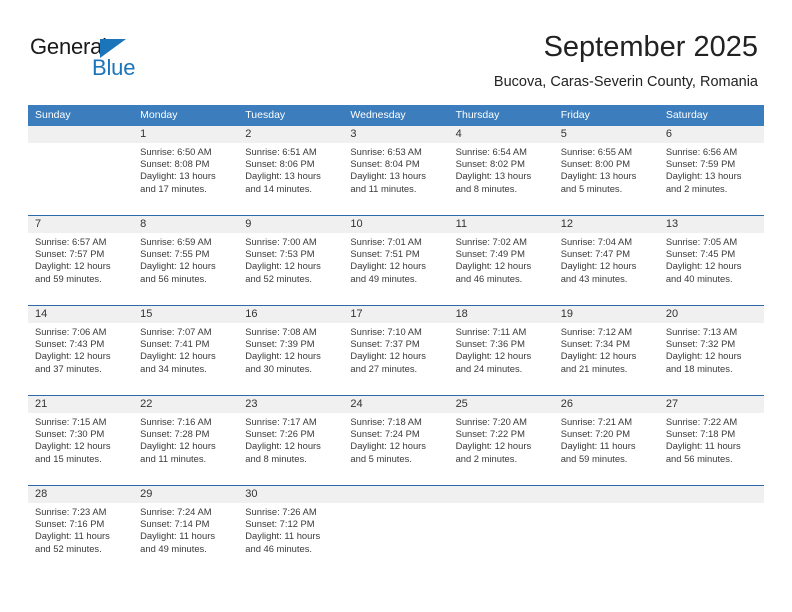  Describe the element at coordinates (396, 224) in the screenshot. I see `day-number: 10` at that location.